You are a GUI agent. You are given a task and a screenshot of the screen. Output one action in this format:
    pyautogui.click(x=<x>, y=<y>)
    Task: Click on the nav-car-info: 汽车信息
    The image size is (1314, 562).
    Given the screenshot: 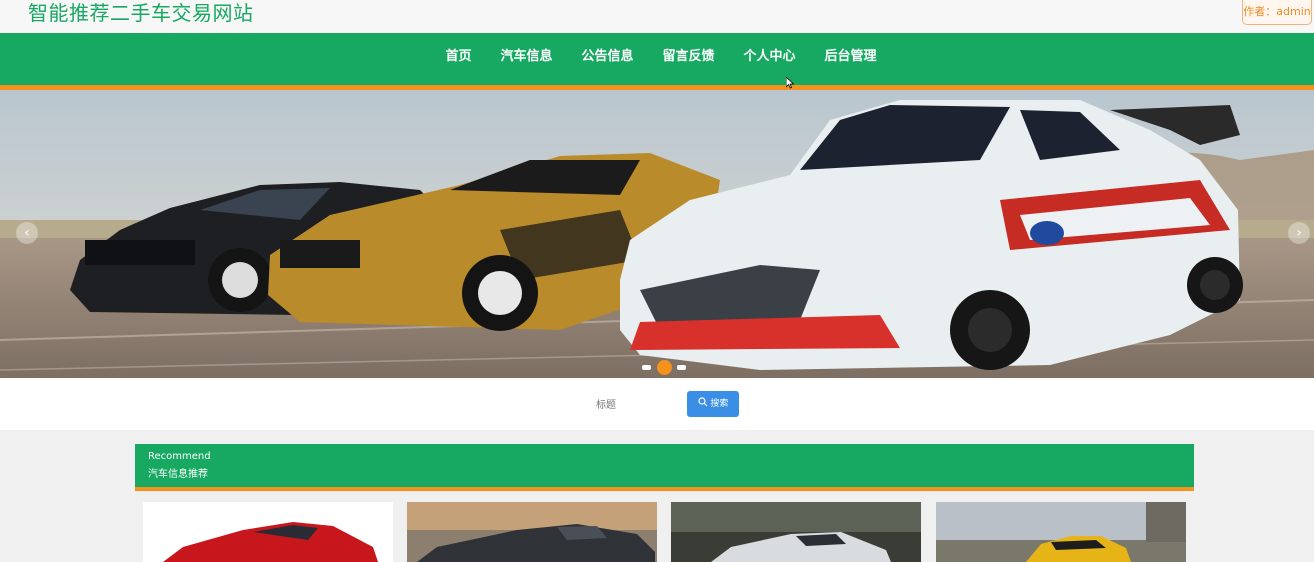 What is the action you would take?
    pyautogui.click(x=522, y=59)
    